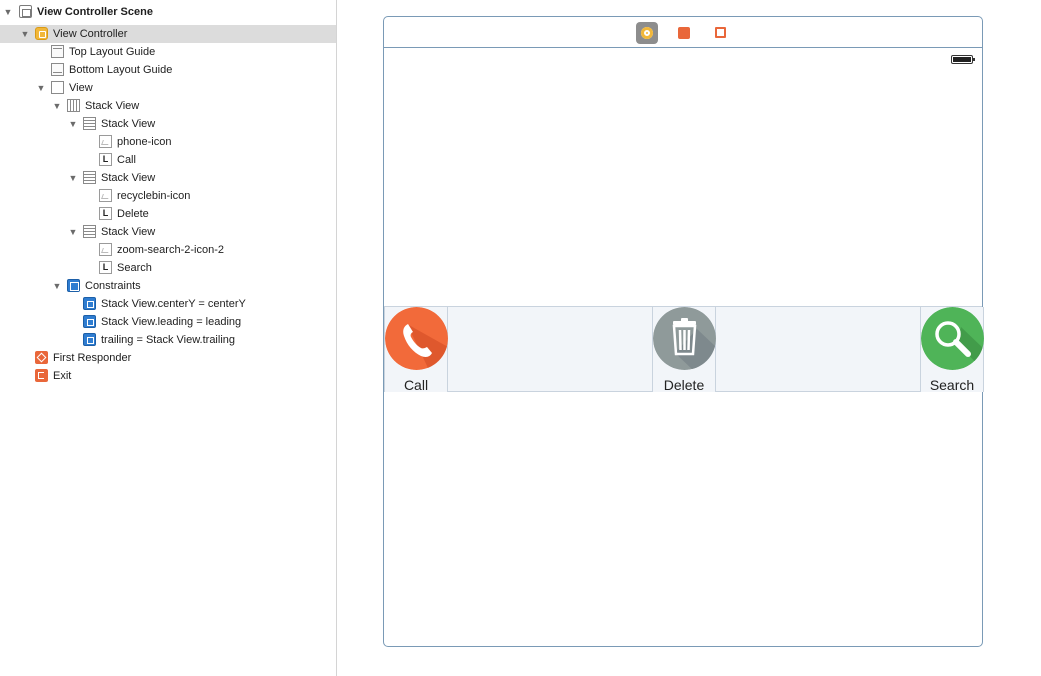 The width and height of the screenshot is (1041, 676). What do you see at coordinates (684, 338) in the screenshot?
I see `recyclebin-icon` at bounding box center [684, 338].